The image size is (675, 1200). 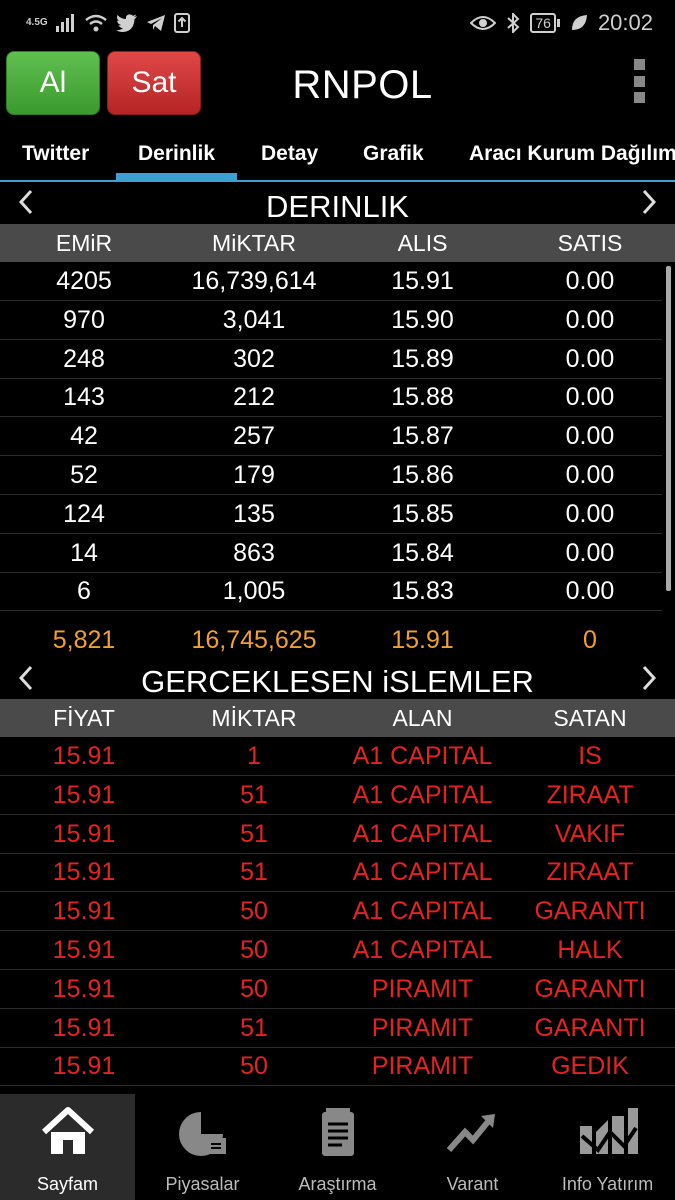 I want to click on trades-column-header: FİYAT MİKTAR ALAN SATAN, so click(x=337, y=718).